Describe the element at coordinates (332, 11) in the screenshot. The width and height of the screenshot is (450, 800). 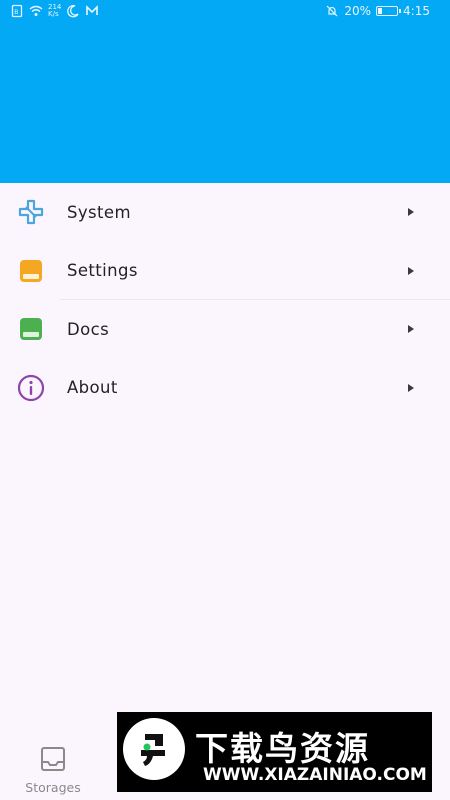
I see `bell-off-icon` at that location.